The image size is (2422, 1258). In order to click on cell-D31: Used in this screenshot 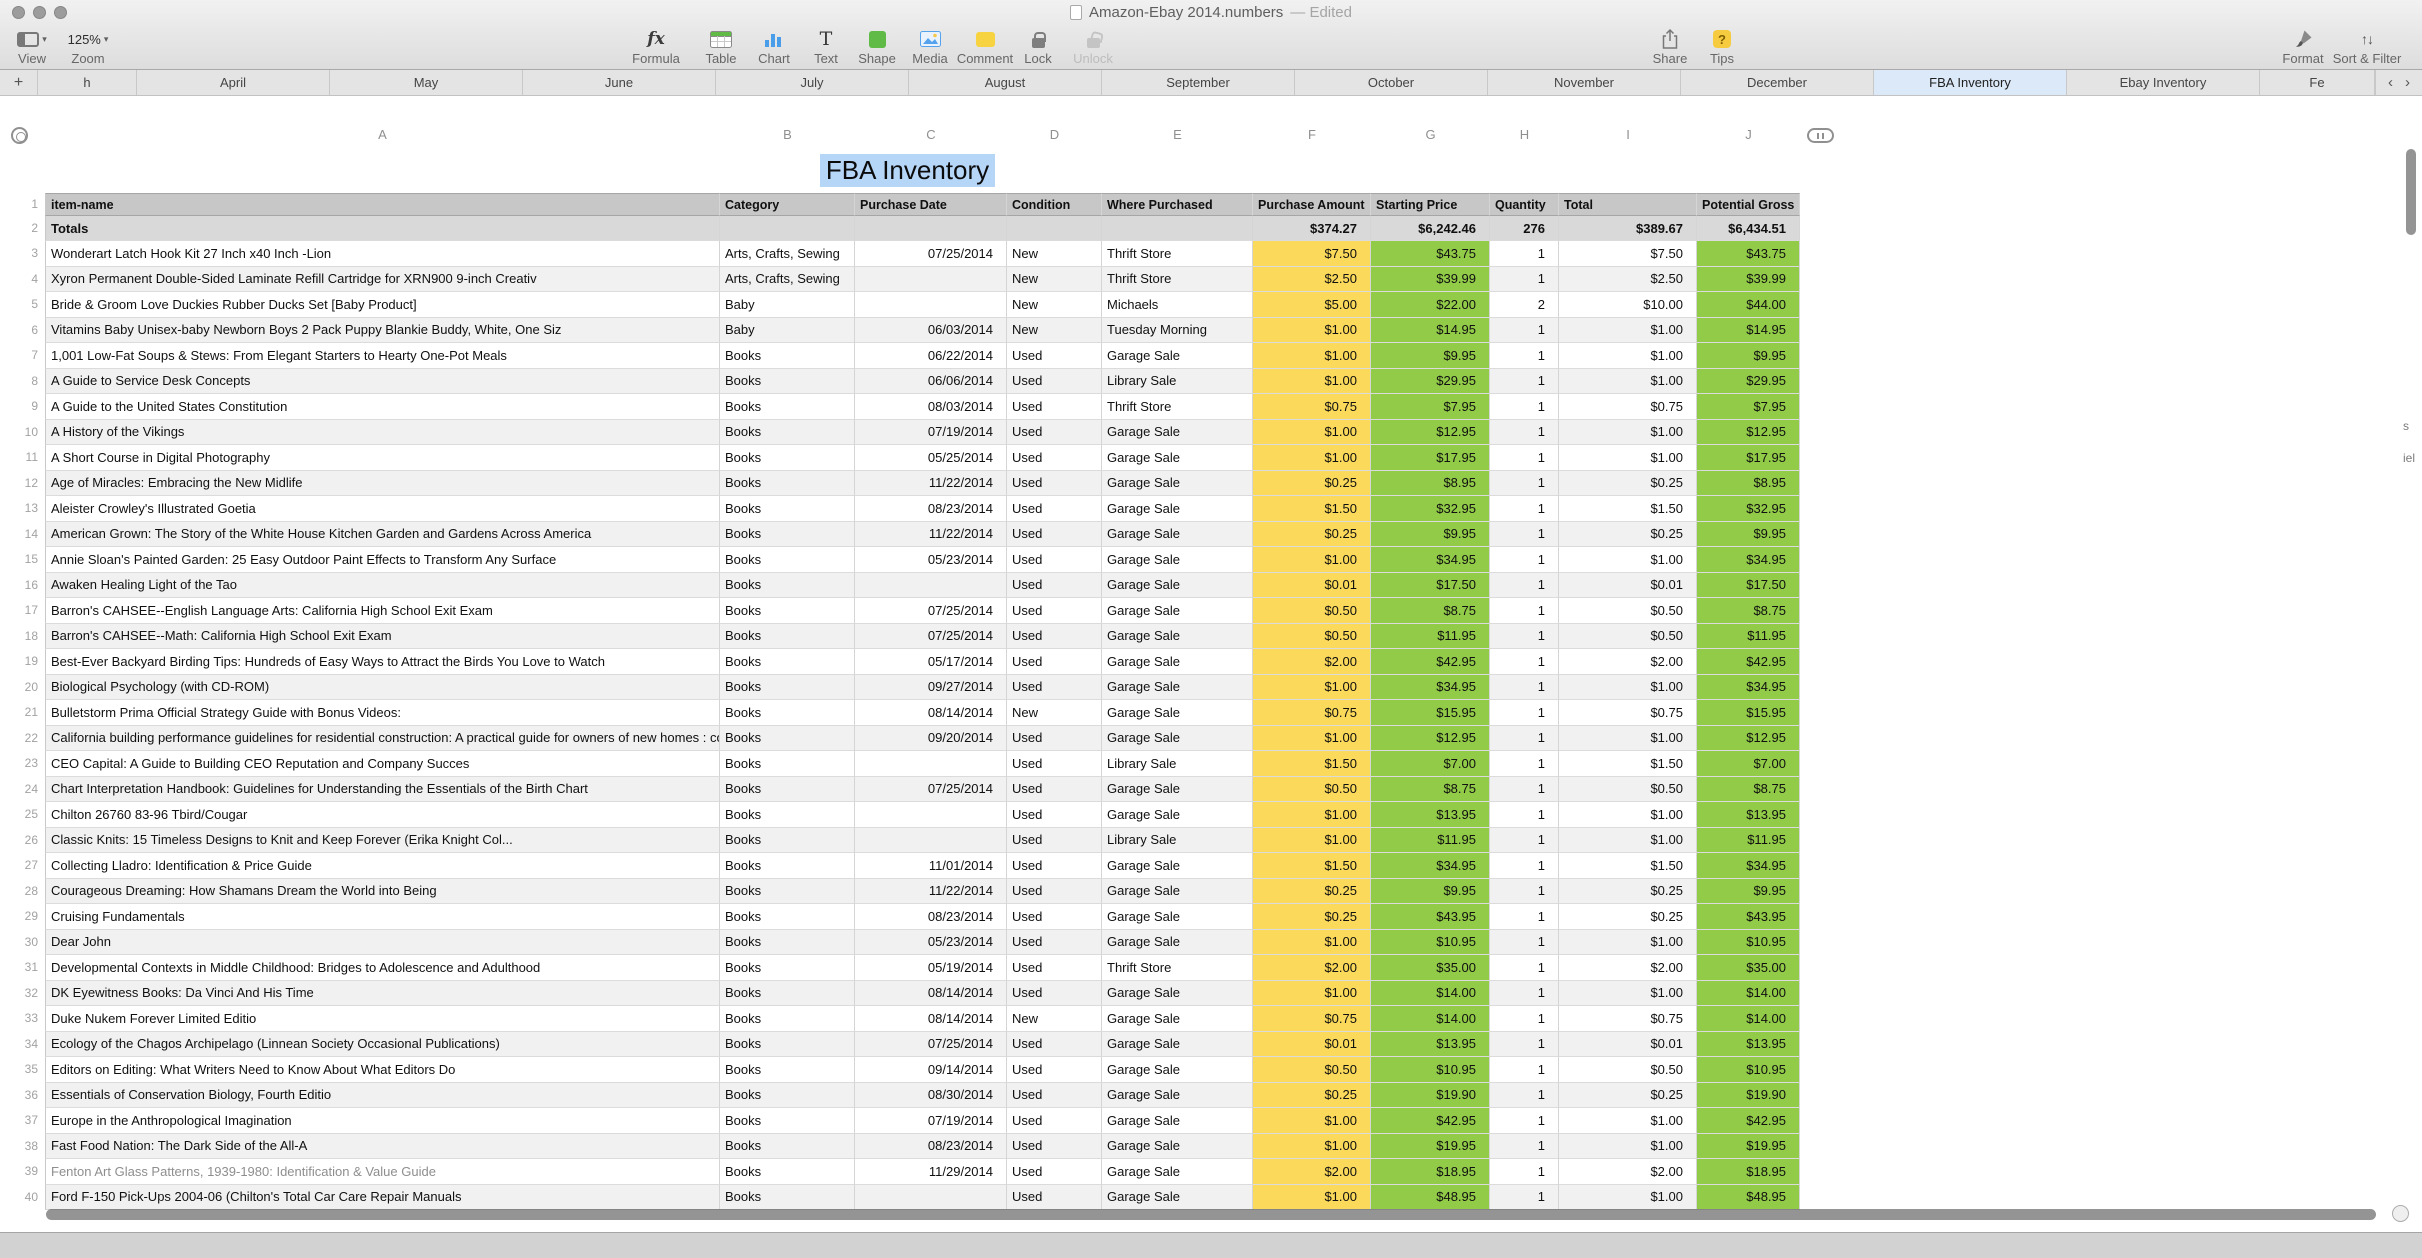, I will do `click(1054, 968)`.